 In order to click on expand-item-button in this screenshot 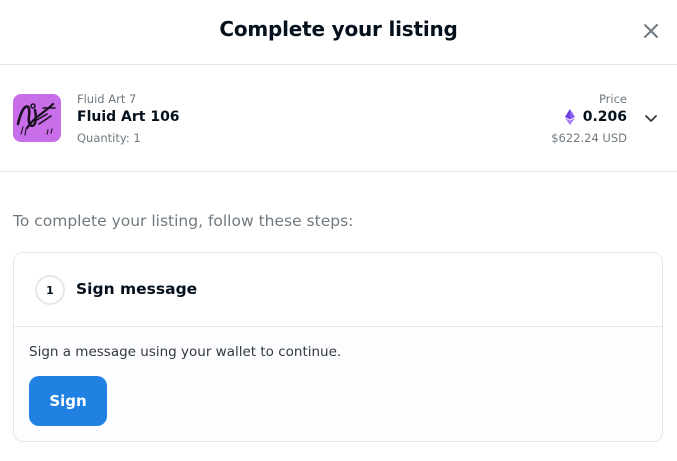, I will do `click(651, 118)`.